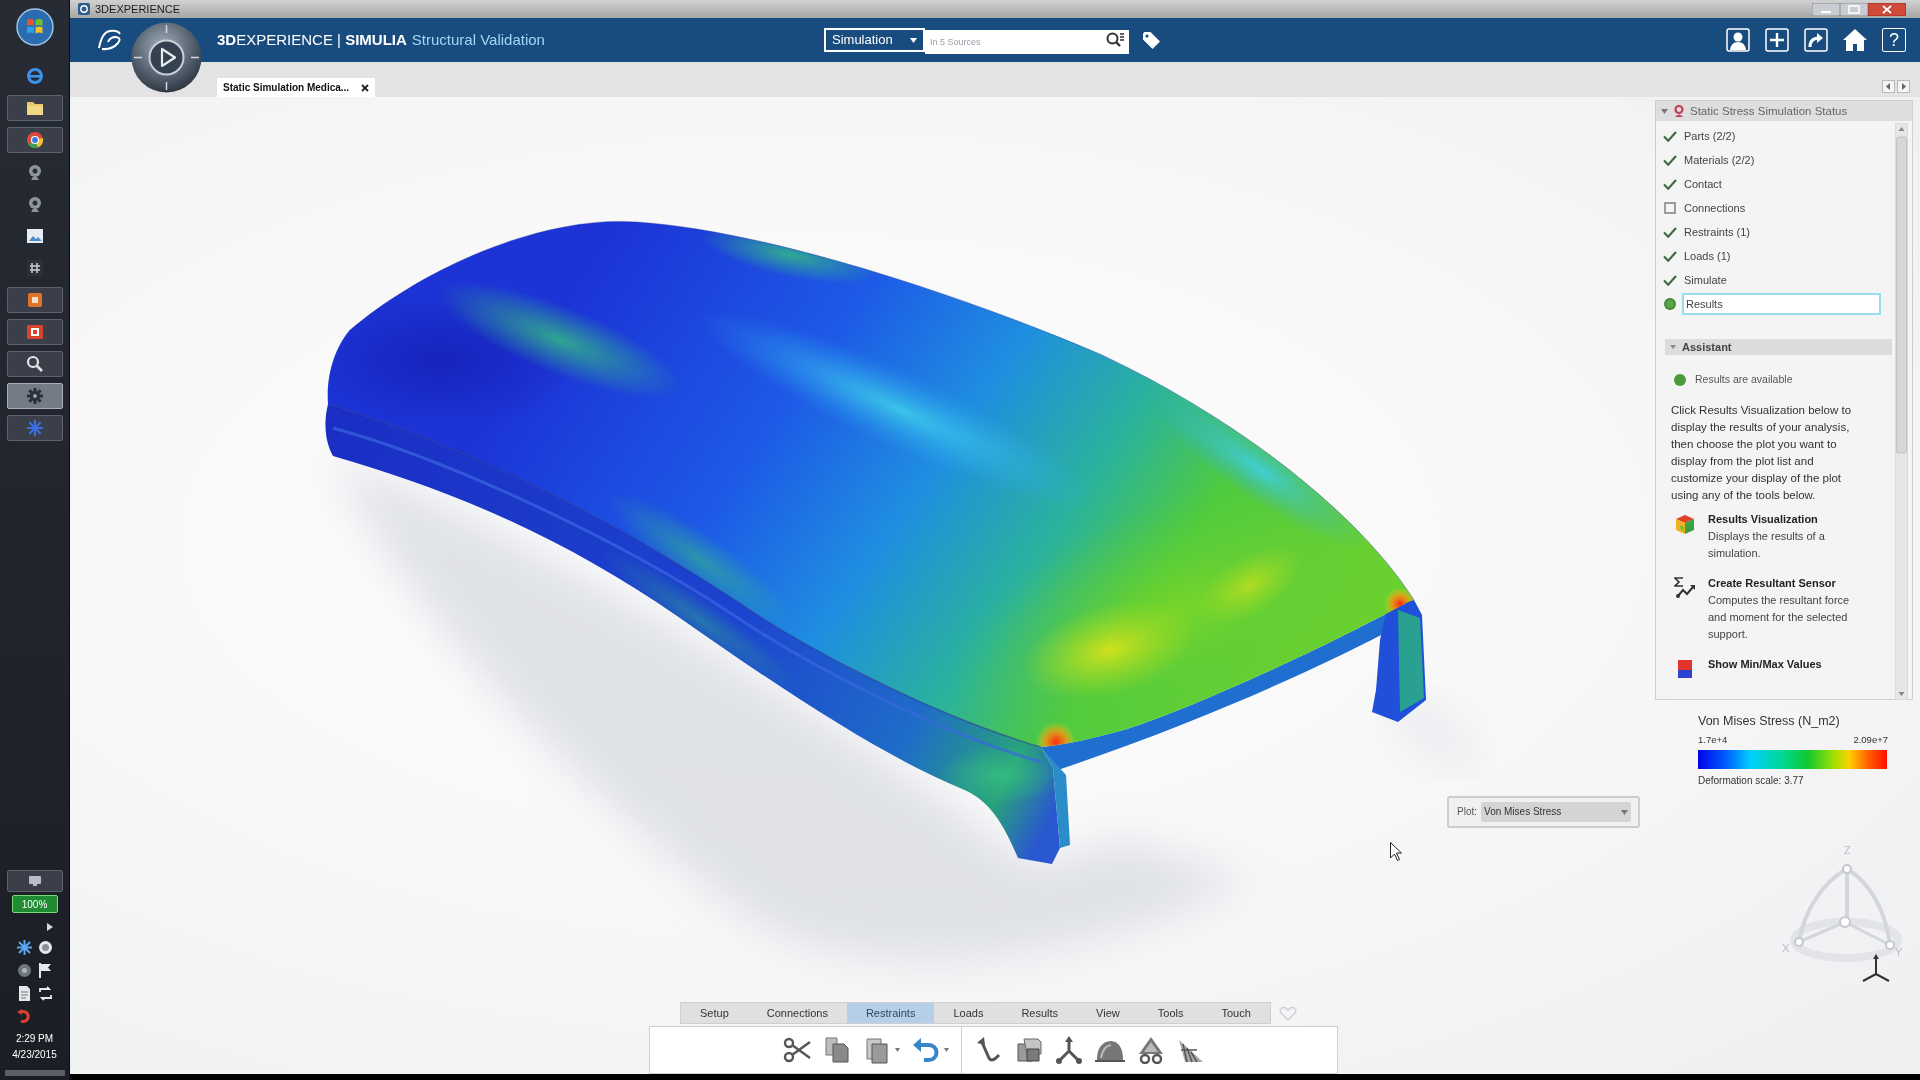 This screenshot has height=1080, width=1920. What do you see at coordinates (45, 993) in the screenshot?
I see `refresh-icon` at bounding box center [45, 993].